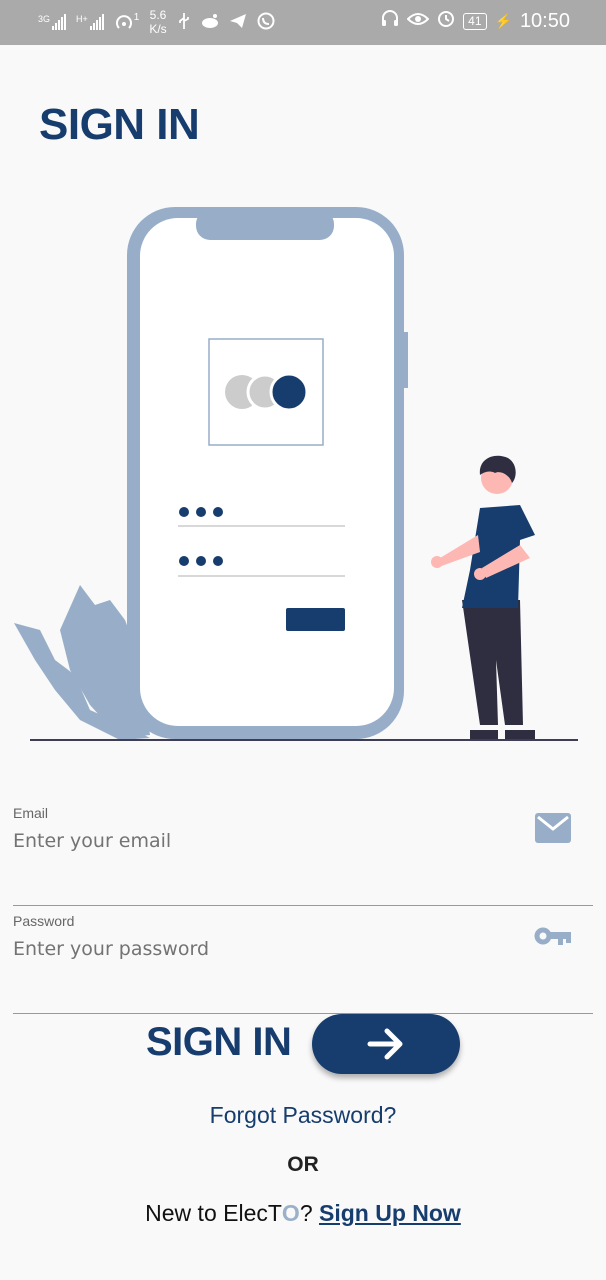 The image size is (606, 1280). I want to click on forgot-password-link: Forgot Password?, so click(303, 1115).